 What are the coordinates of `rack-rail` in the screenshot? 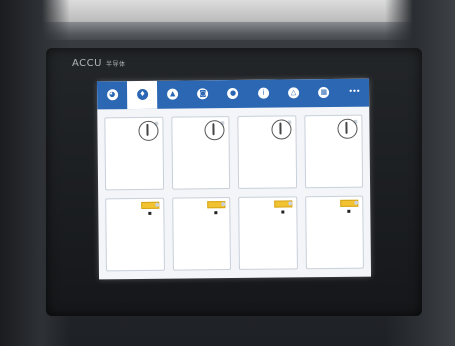 It's located at (230, 31).